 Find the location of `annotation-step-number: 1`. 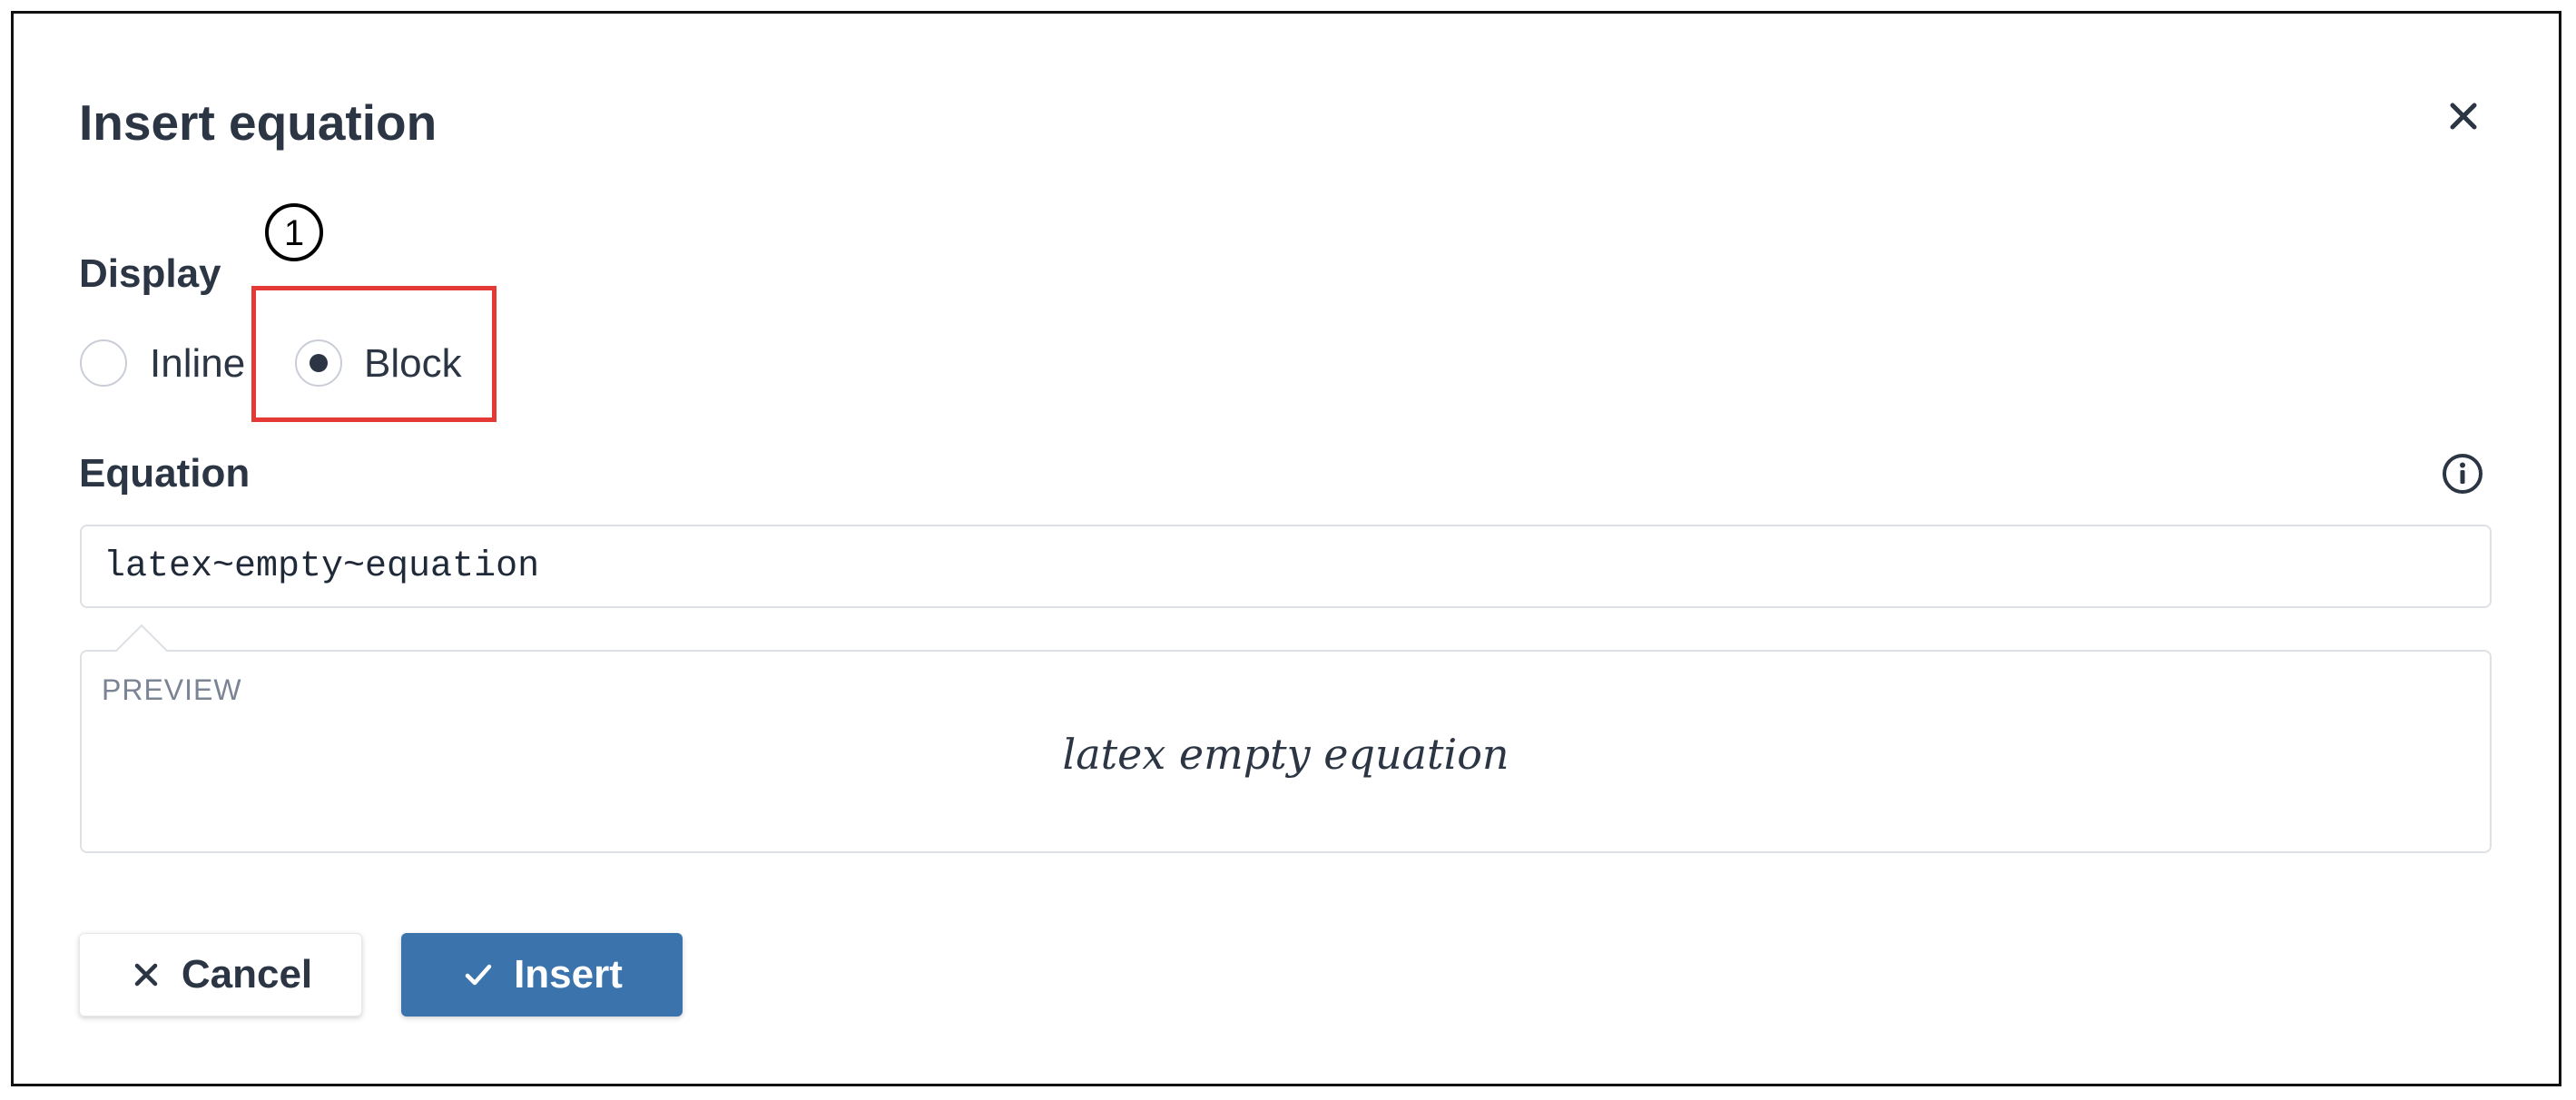

annotation-step-number: 1 is located at coordinates (294, 233).